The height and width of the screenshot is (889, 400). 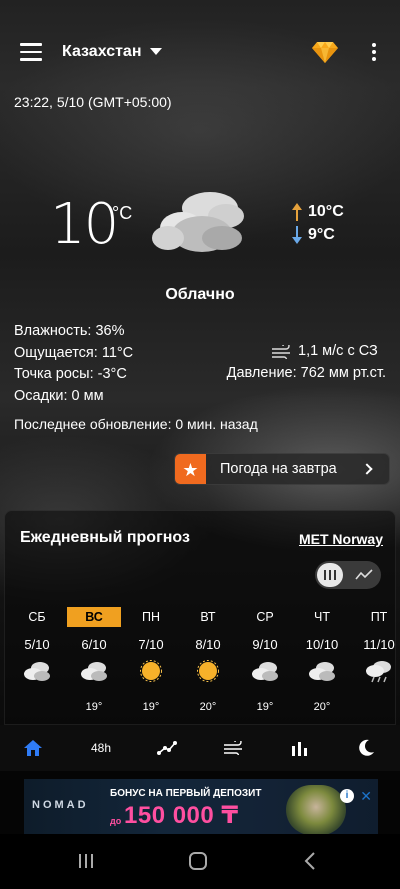 What do you see at coordinates (190, 469) in the screenshot?
I see `star-icon: ★` at bounding box center [190, 469].